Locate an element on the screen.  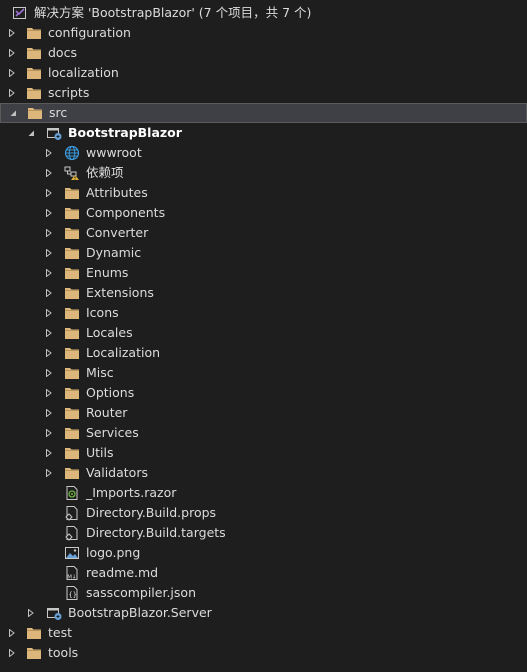
tree-item-options: Options is located at coordinates (263, 393).